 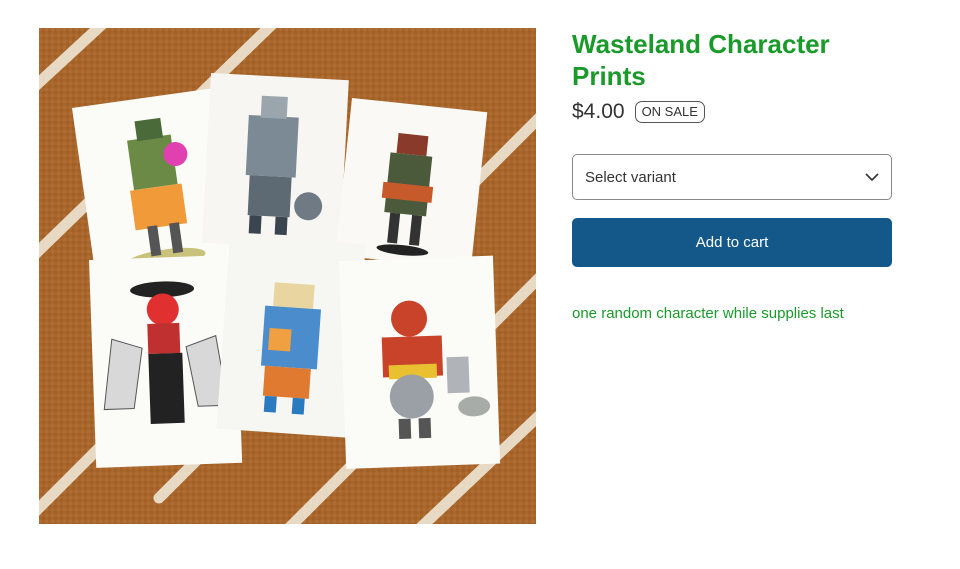 I want to click on product-description: one random character while supplies last, so click(x=708, y=313).